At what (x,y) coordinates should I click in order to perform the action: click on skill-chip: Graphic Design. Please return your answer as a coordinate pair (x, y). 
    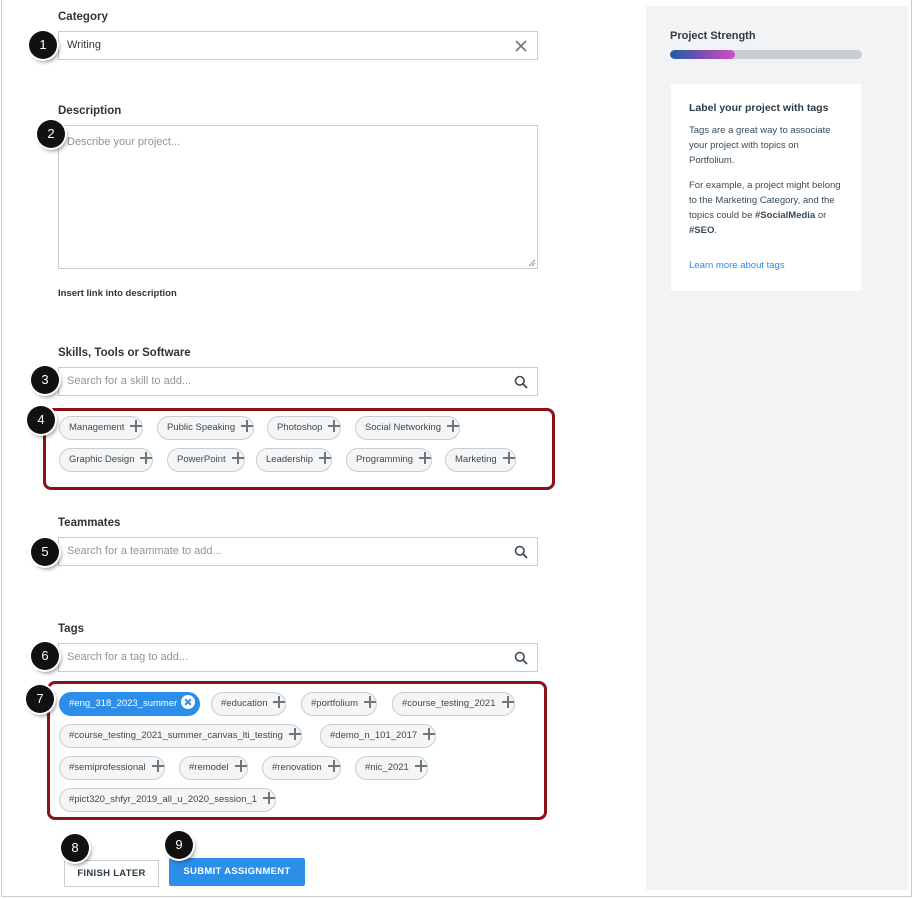
    Looking at the image, I should click on (106, 460).